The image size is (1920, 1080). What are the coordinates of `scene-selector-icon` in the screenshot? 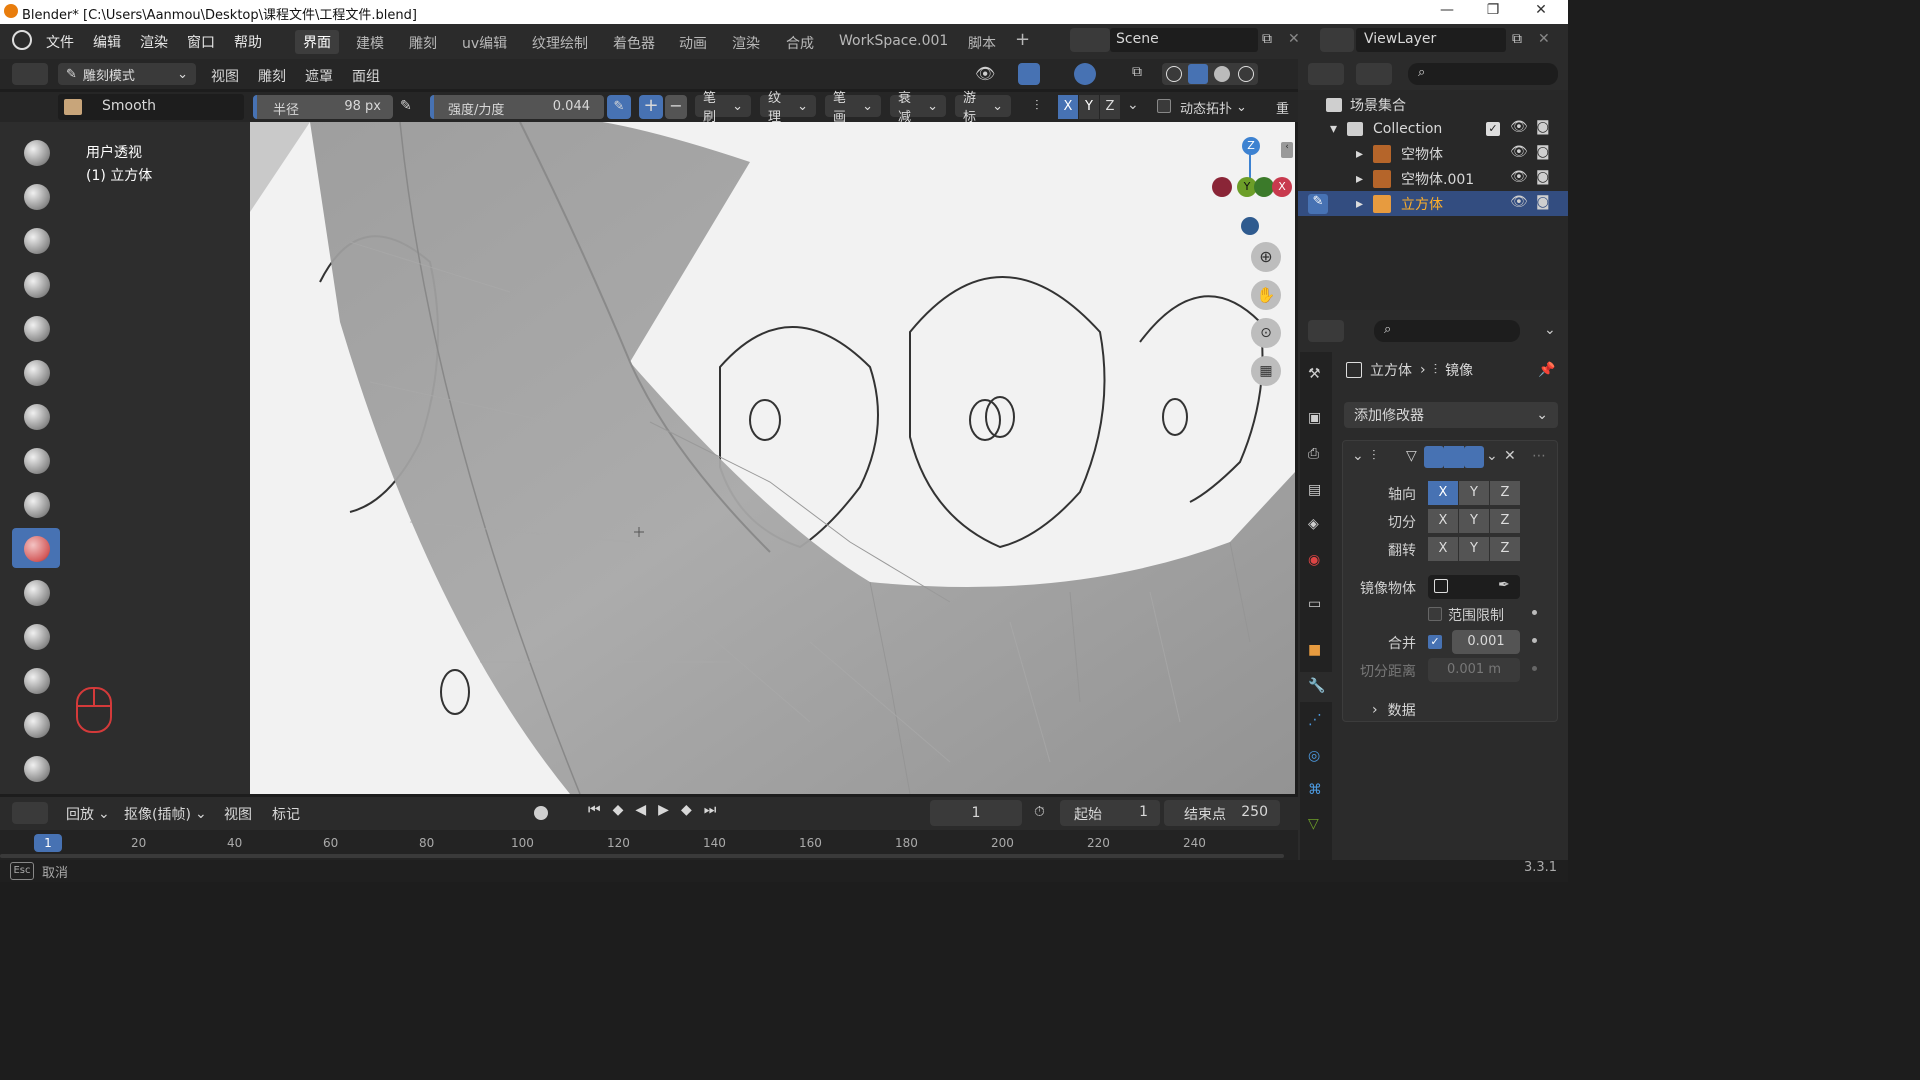 It's located at (1090, 40).